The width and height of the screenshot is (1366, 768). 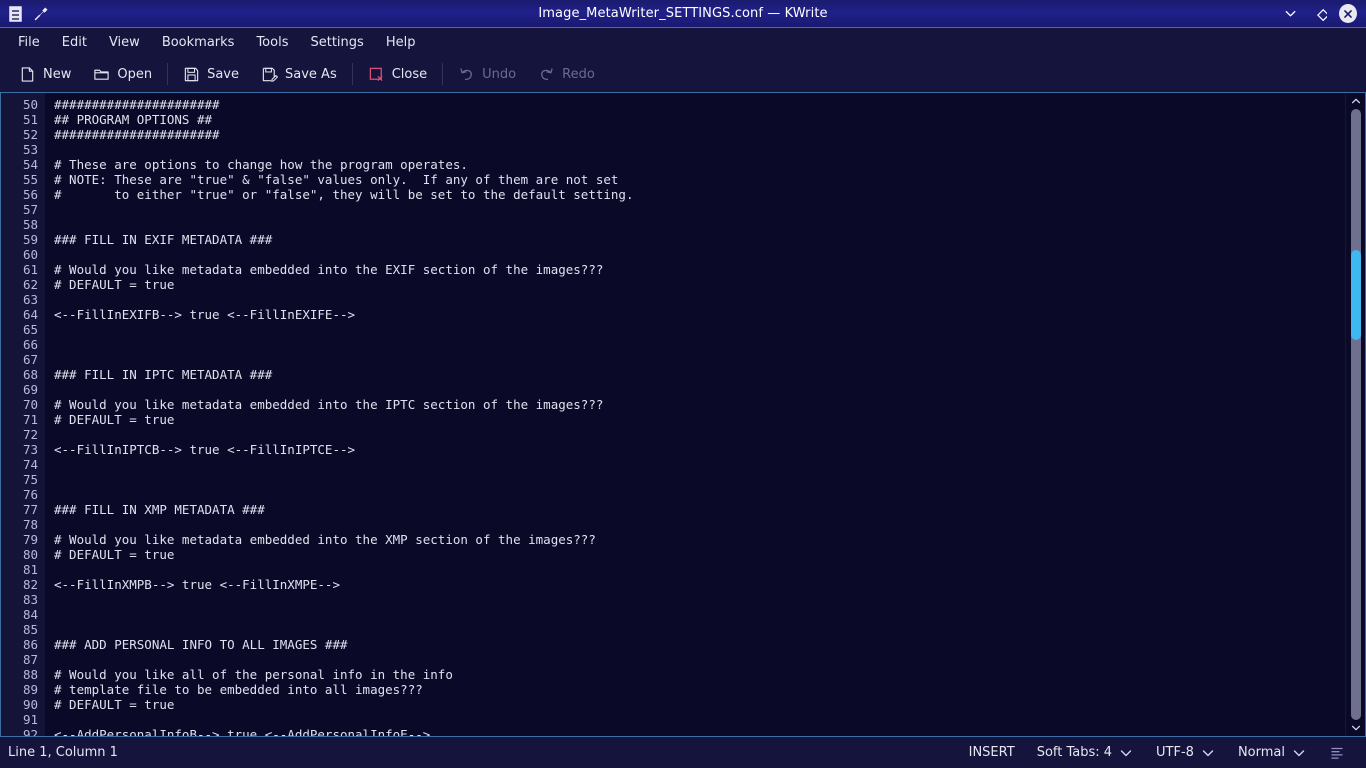 What do you see at coordinates (336, 42) in the screenshot?
I see `menu-settings: Settings` at bounding box center [336, 42].